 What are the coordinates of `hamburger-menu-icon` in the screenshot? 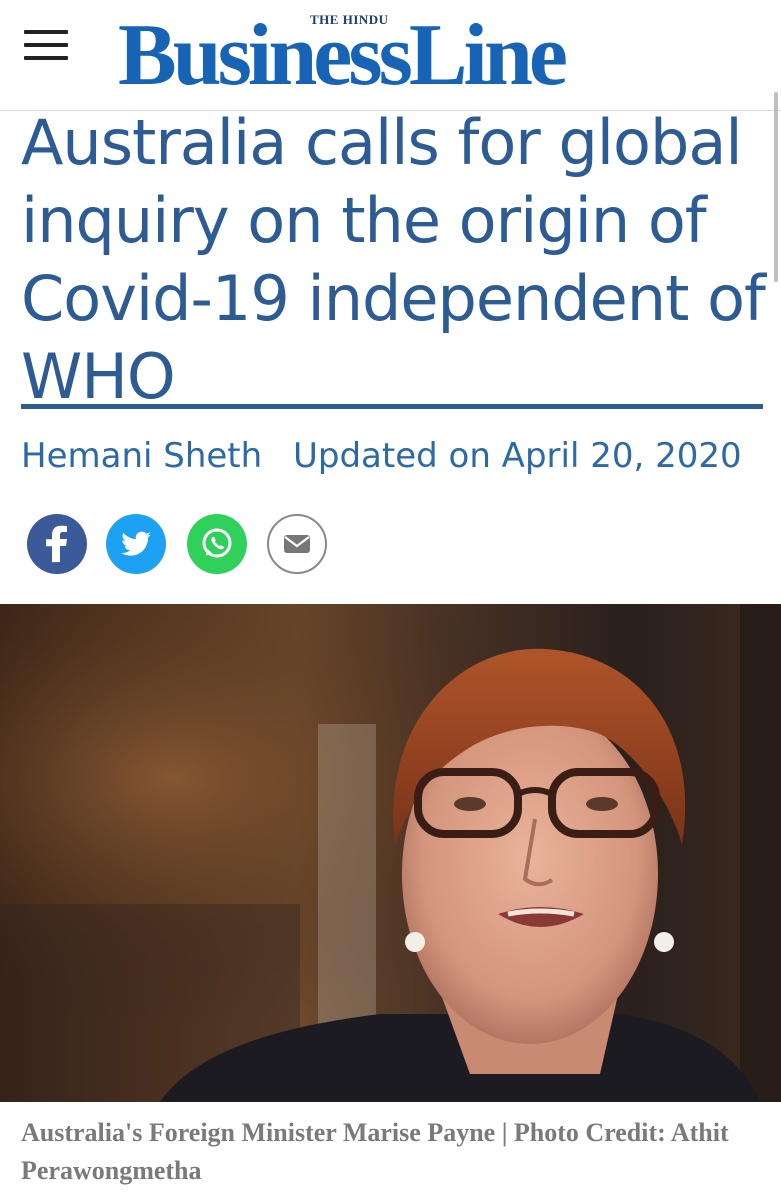 It's located at (46, 45).